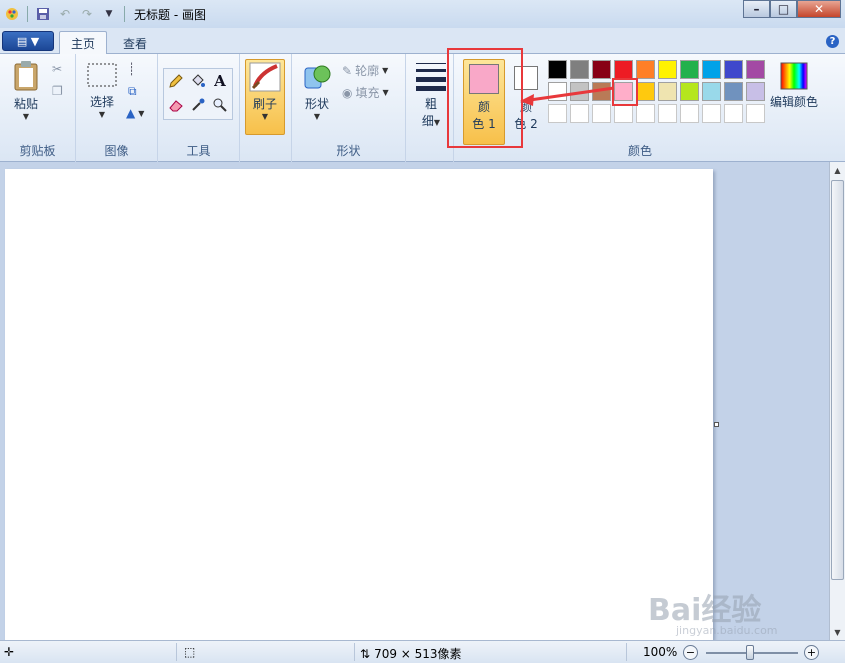 The width and height of the screenshot is (845, 663). Describe the element at coordinates (198, 94) in the screenshot. I see `tools-grid: A` at that location.